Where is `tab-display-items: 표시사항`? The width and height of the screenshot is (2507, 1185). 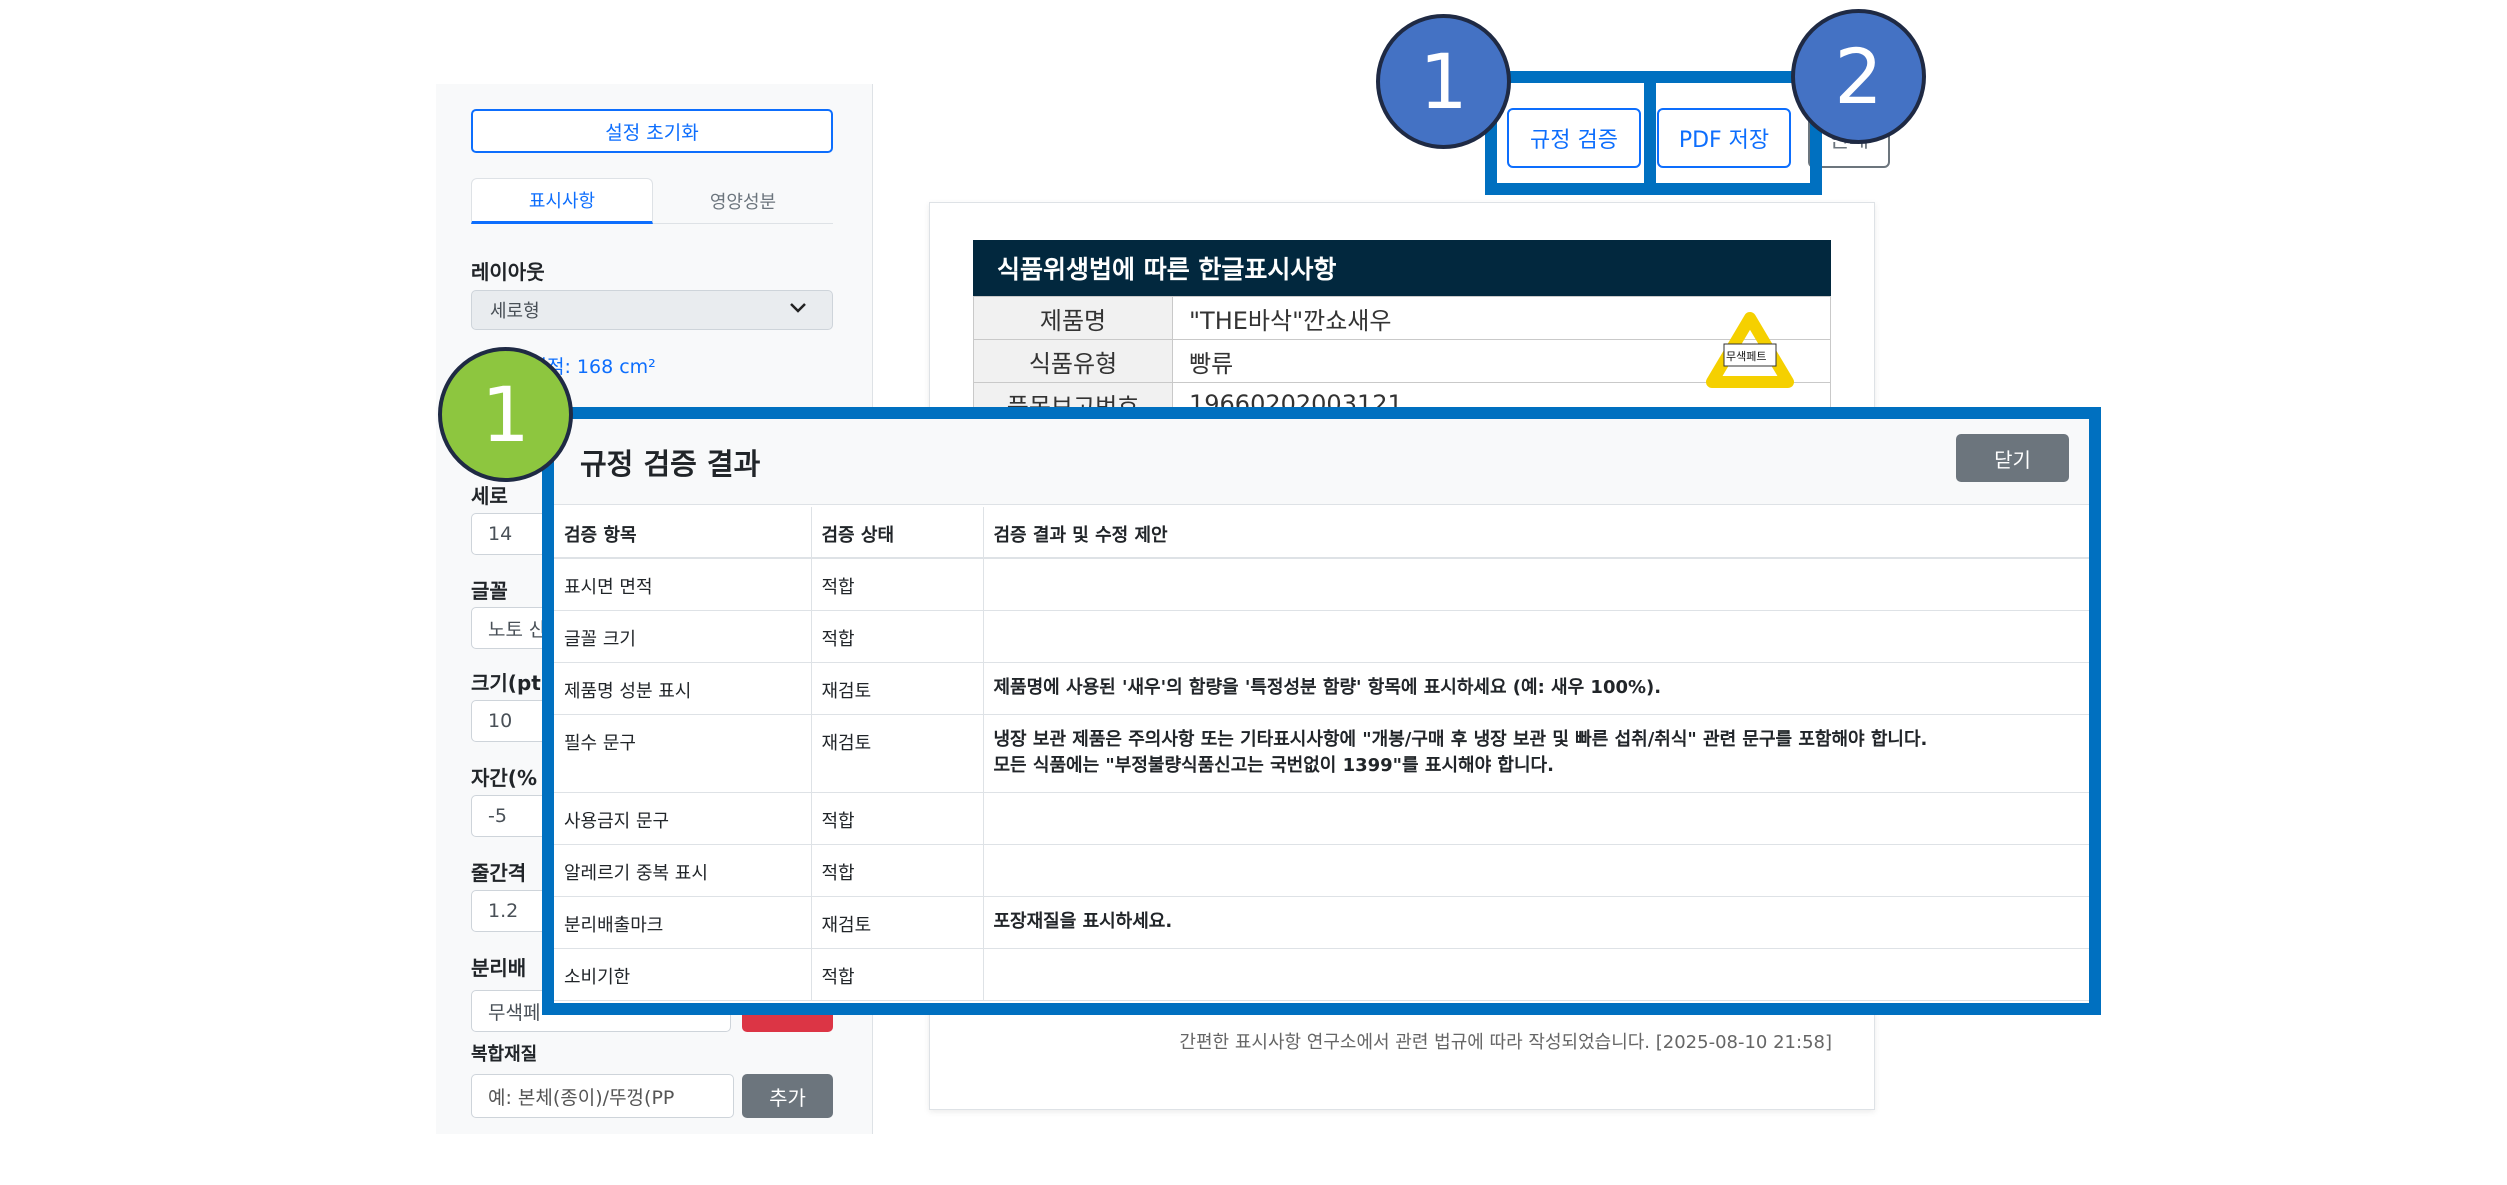 tab-display-items: 표시사항 is located at coordinates (562, 201).